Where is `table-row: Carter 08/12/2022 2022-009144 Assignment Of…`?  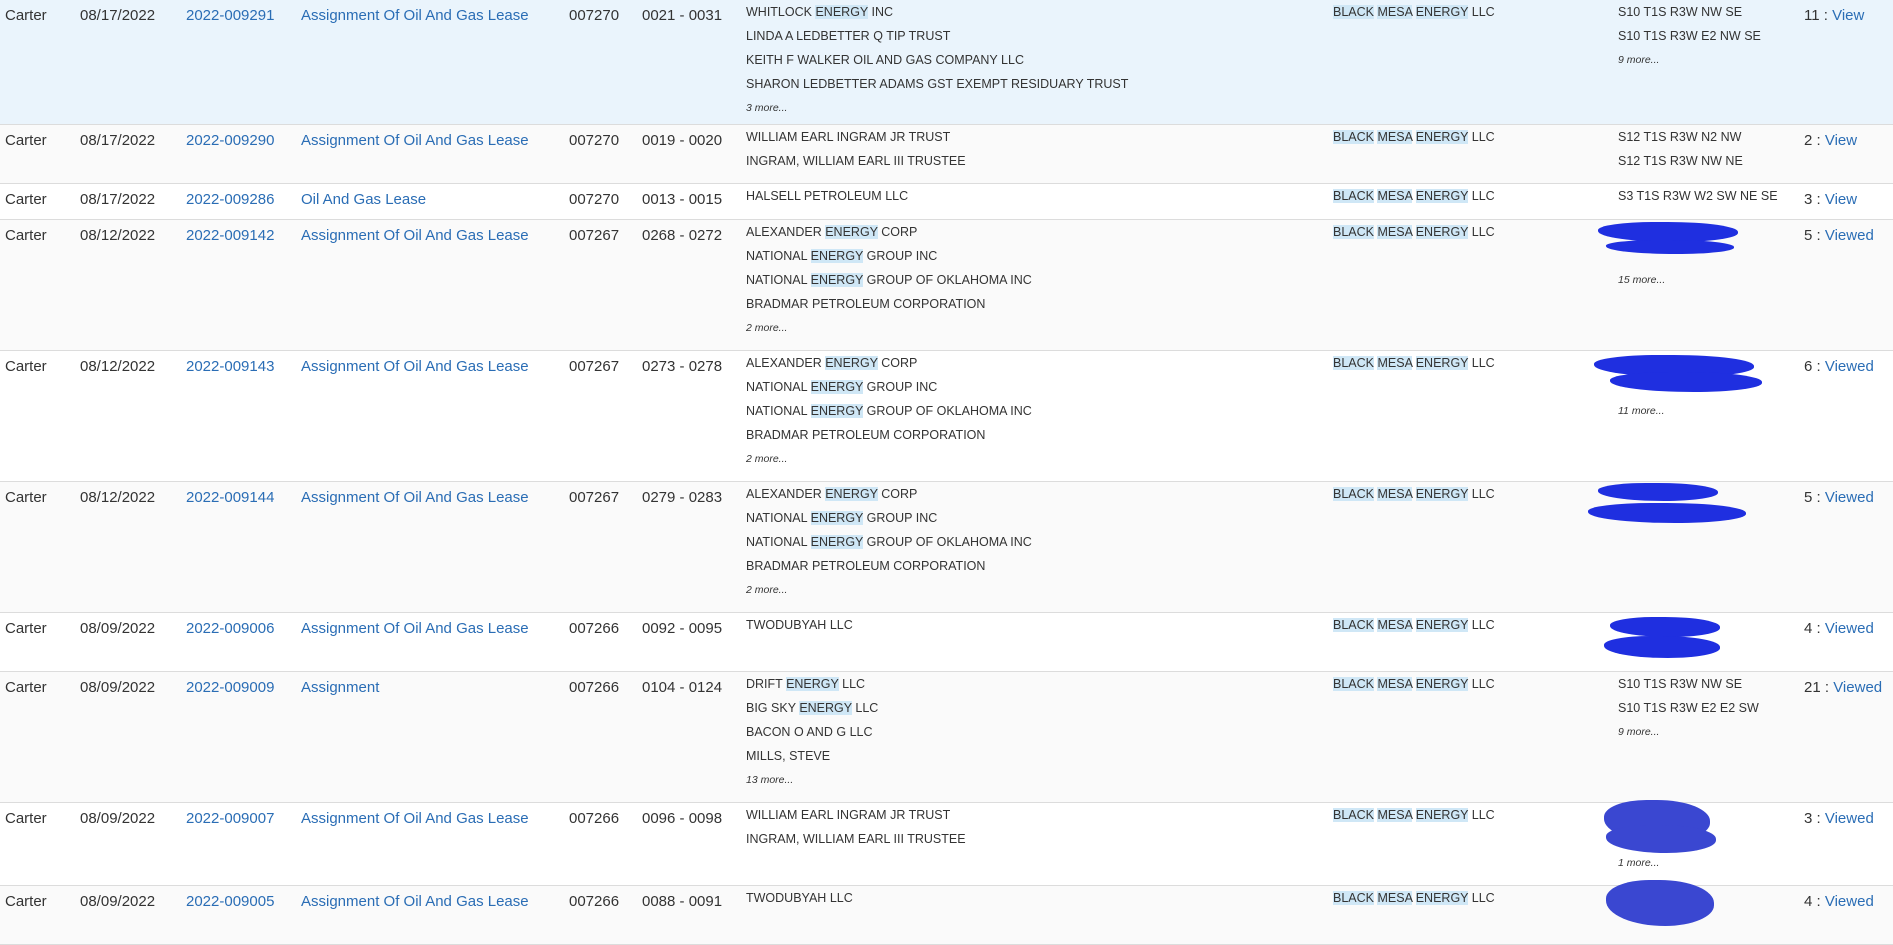 table-row: Carter 08/12/2022 2022-009144 Assignment Of… is located at coordinates (946, 547).